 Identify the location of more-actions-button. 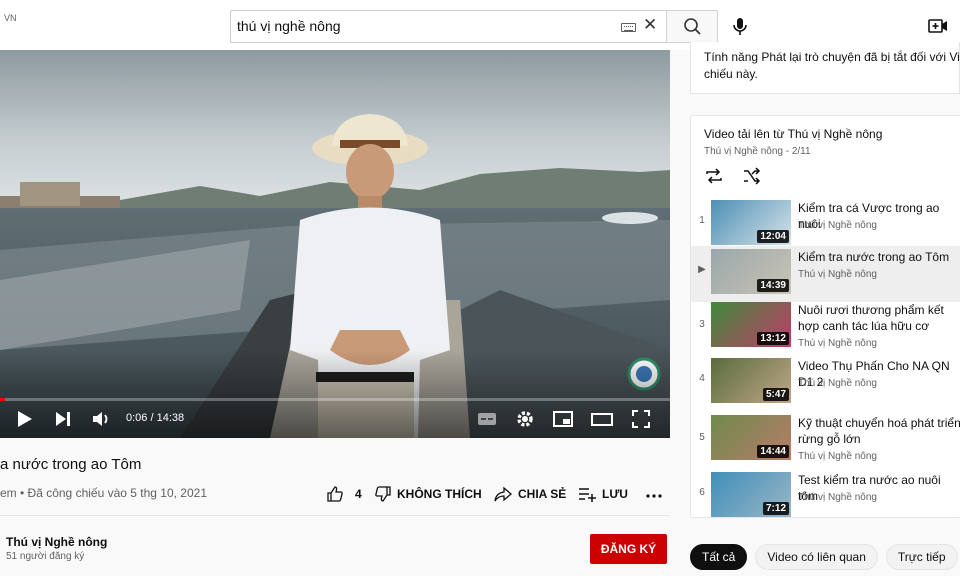
(654, 494).